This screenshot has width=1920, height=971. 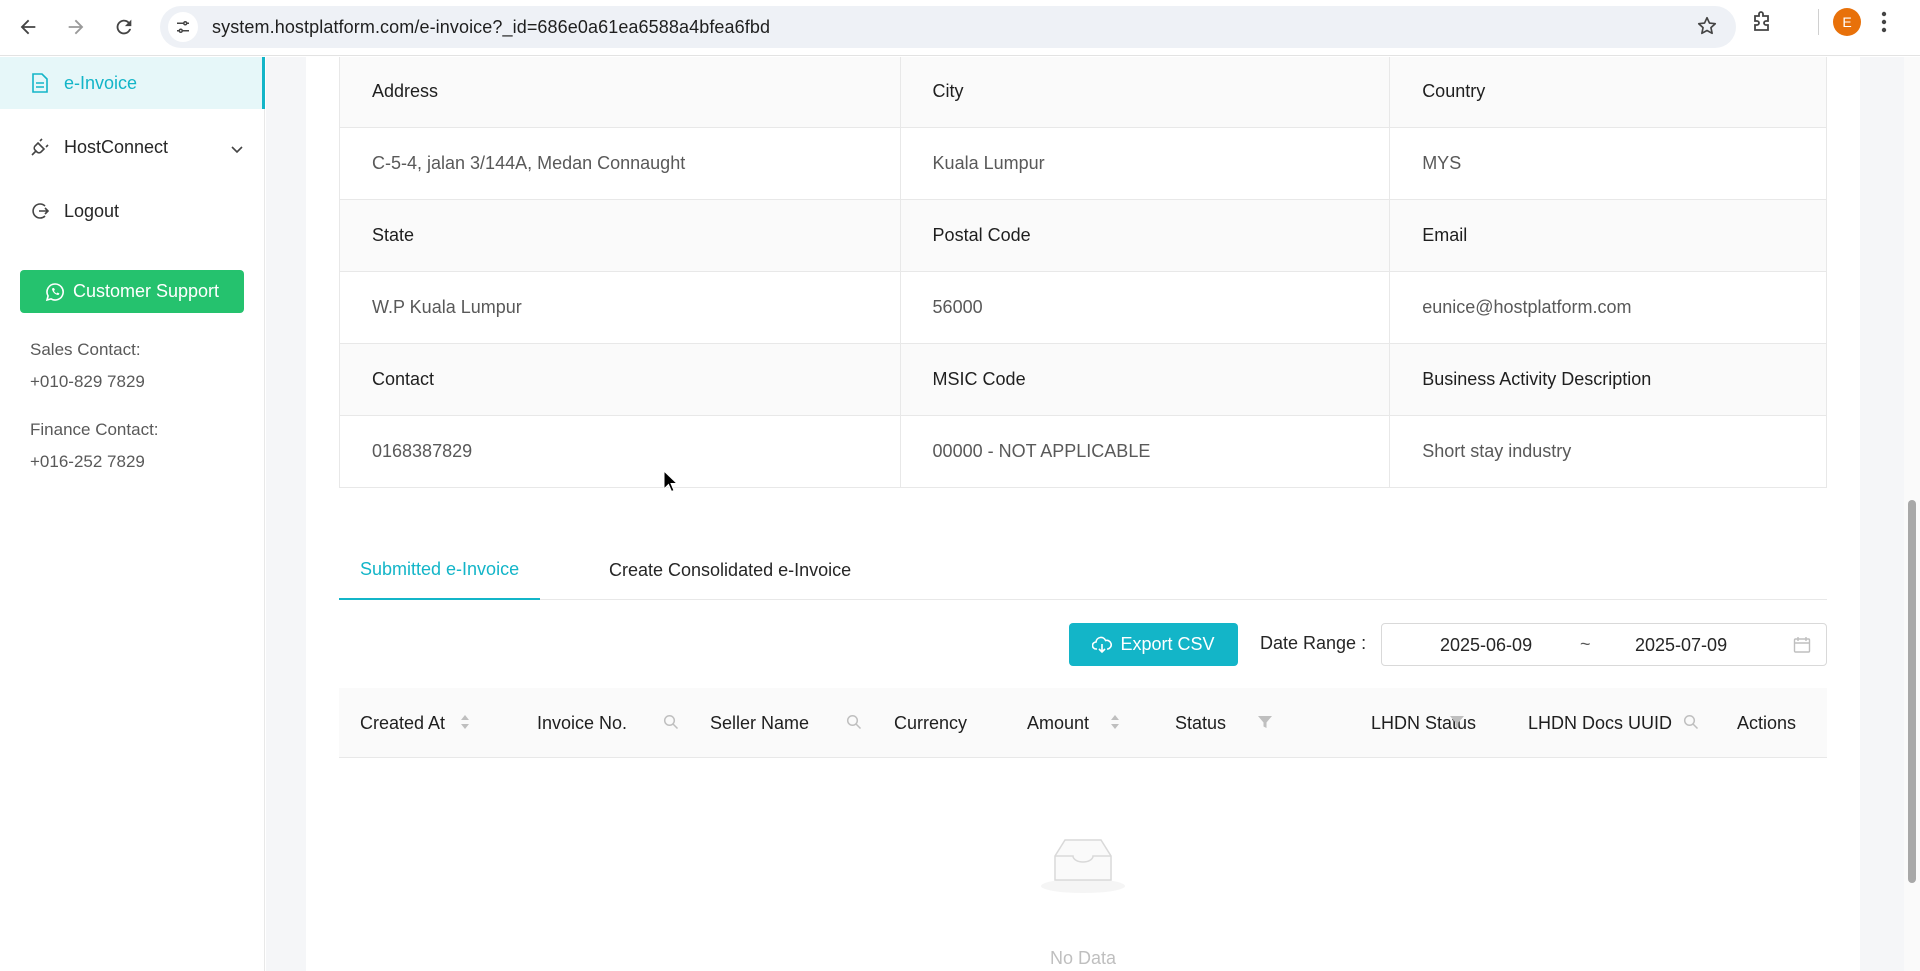 I want to click on whatsapp-icon, so click(x=55, y=292).